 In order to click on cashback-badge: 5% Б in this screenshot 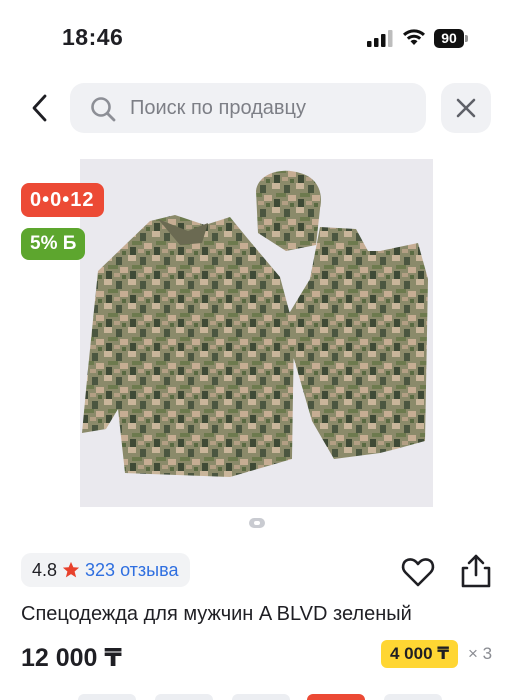, I will do `click(53, 244)`.